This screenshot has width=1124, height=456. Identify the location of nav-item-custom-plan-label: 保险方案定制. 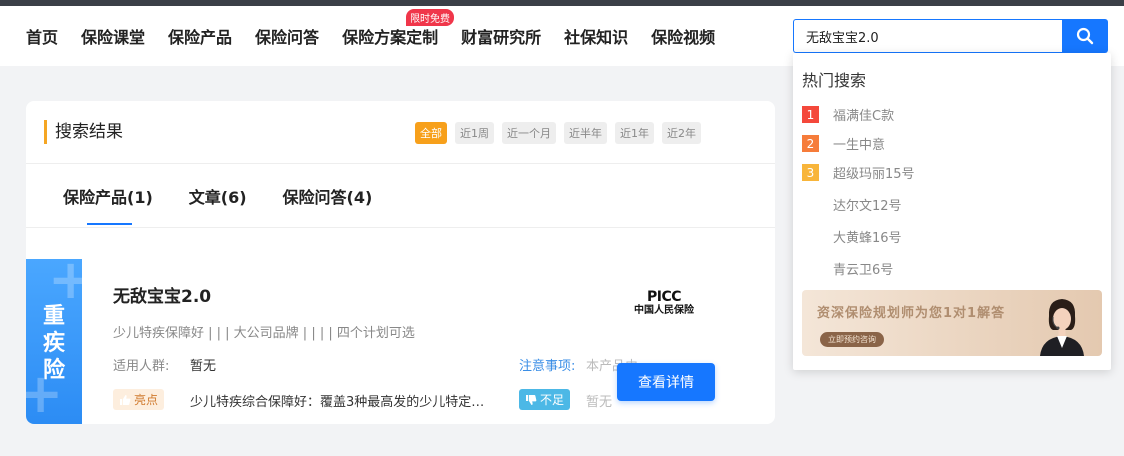
(390, 37).